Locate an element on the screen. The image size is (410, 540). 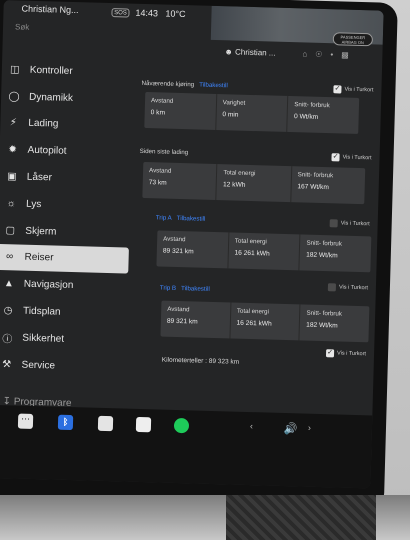
app-dock: ⋯ ᛒ ‹ 🔊 › is located at coordinates (186, 446).